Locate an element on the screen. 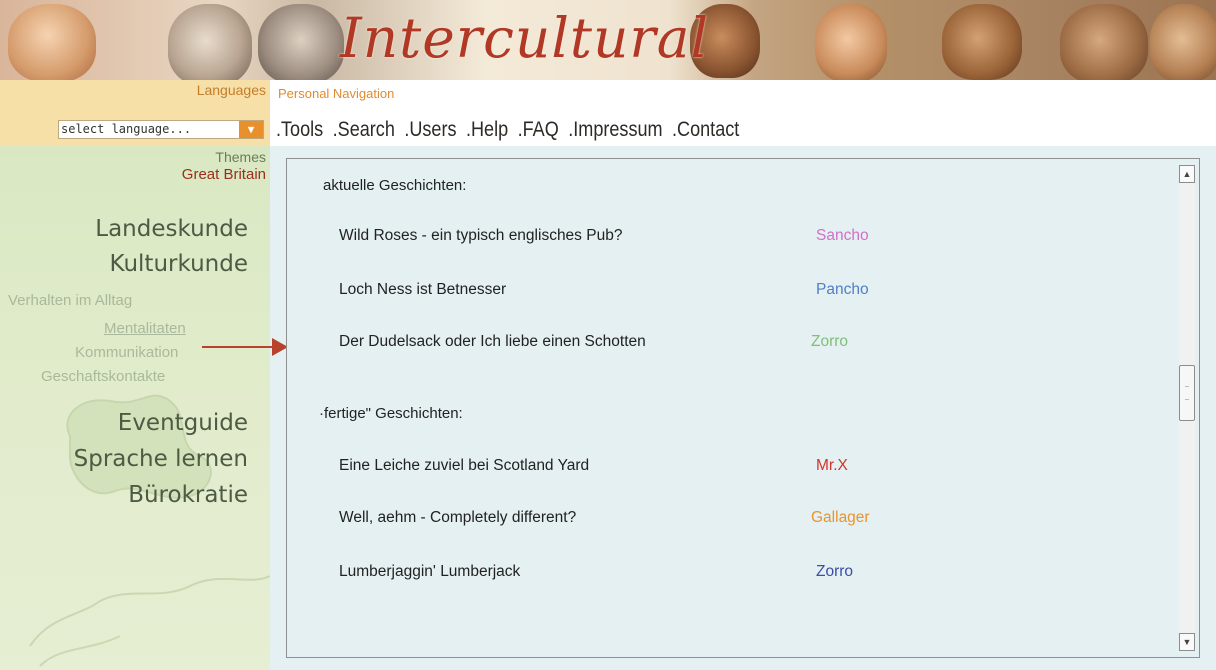 This screenshot has height=670, width=1216. nav-kommunikation: Kommunikation is located at coordinates (126, 352).